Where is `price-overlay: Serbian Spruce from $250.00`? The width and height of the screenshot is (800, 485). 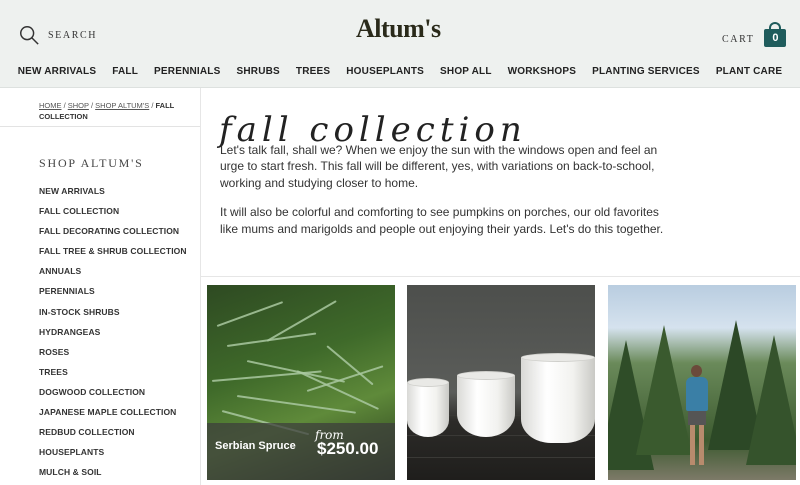
price-overlay: Serbian Spruce from $250.00 is located at coordinates (301, 451).